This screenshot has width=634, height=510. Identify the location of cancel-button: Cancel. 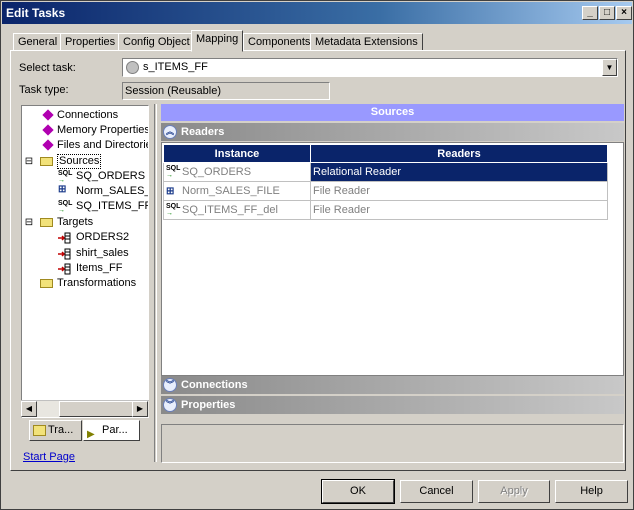
(436, 491).